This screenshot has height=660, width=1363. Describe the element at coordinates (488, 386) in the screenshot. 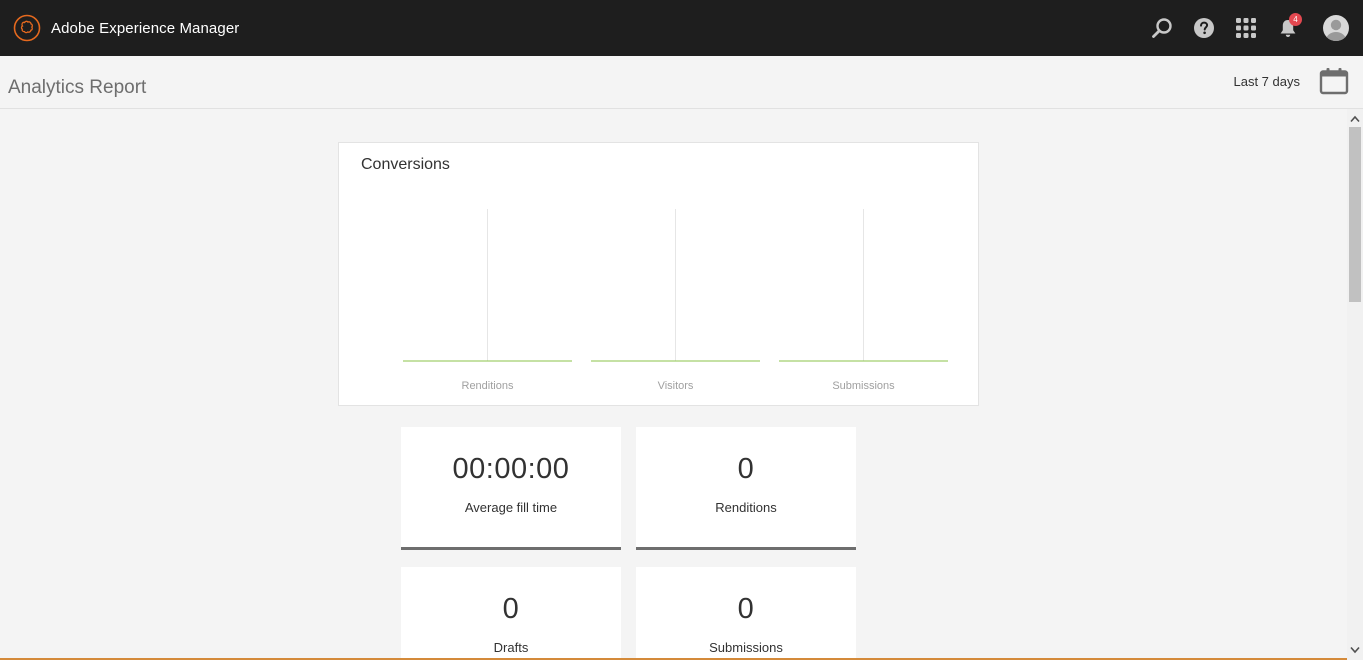

I see `chart-category-label: Renditions` at that location.